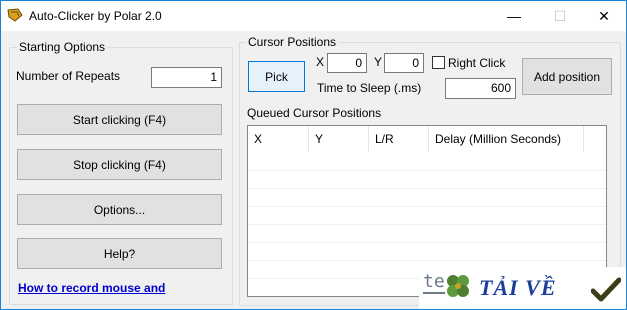  What do you see at coordinates (15, 15) in the screenshot?
I see `cursor-app-icon` at bounding box center [15, 15].